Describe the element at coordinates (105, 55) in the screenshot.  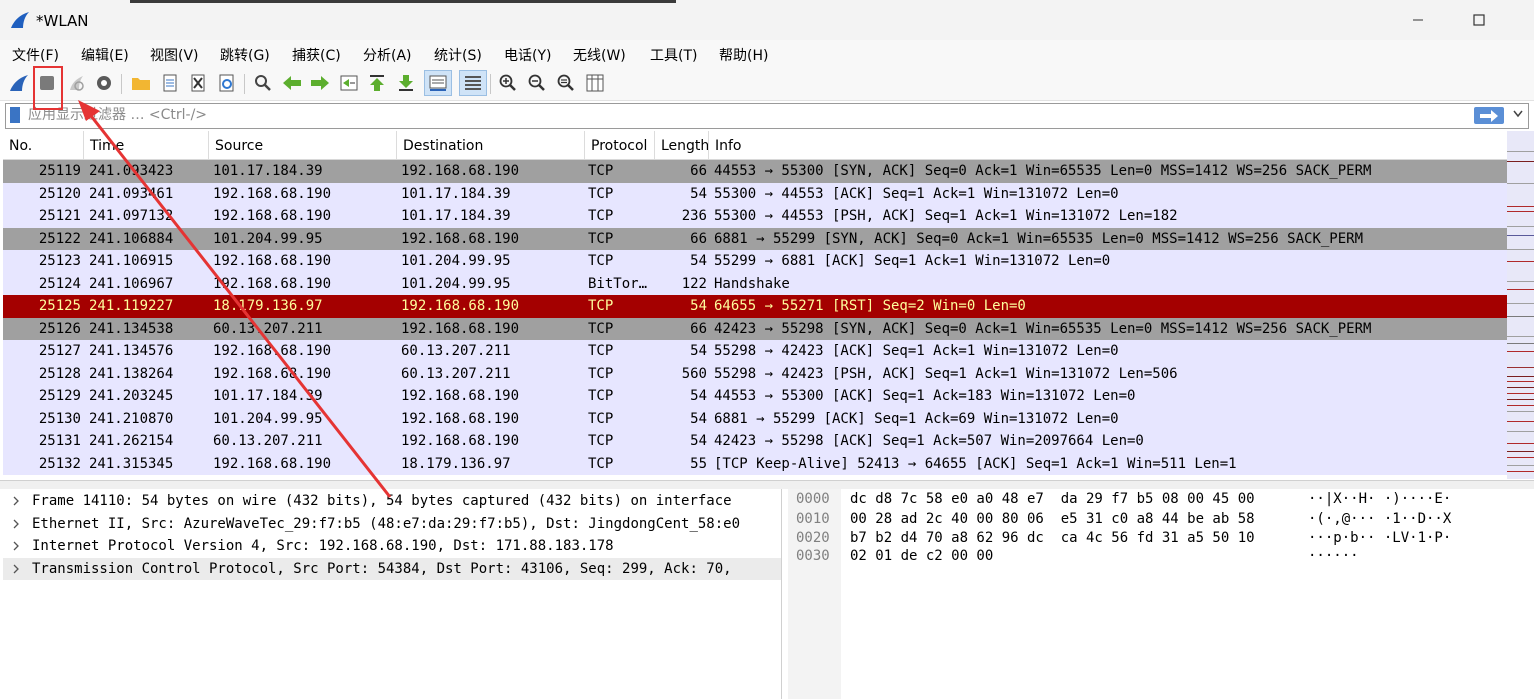
I see `menu-edit: 编辑(E)` at that location.